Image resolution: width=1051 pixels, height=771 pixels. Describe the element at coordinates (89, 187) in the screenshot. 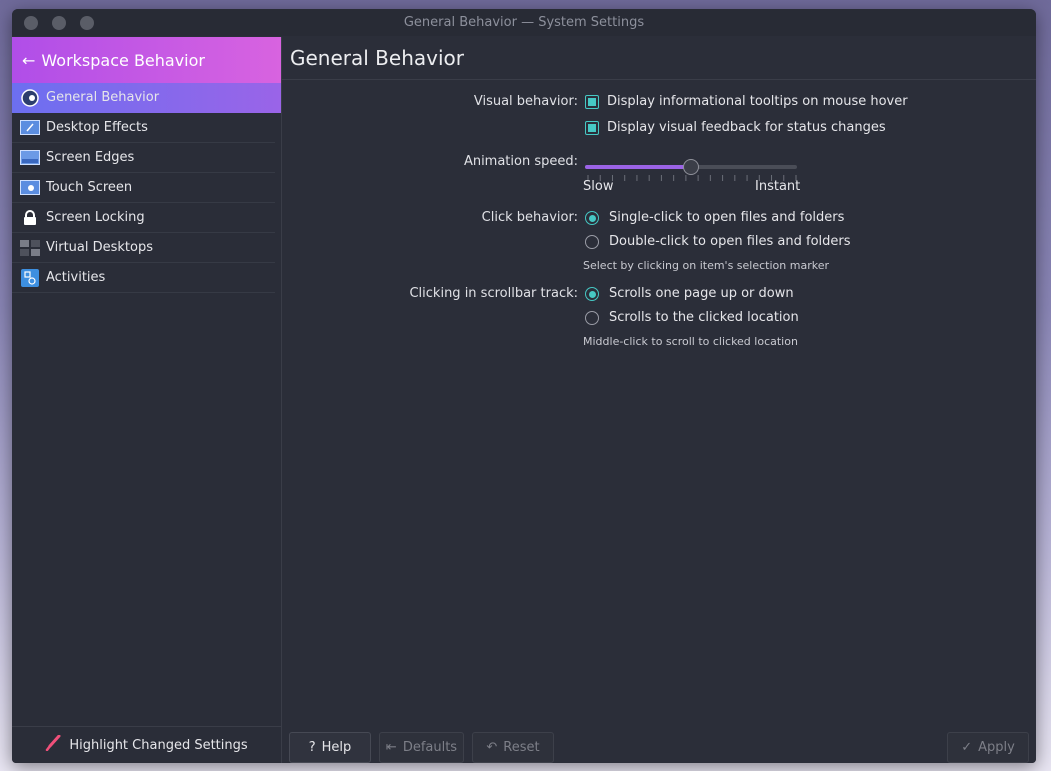

I see `sidebar-item-label: Touch Screen` at that location.